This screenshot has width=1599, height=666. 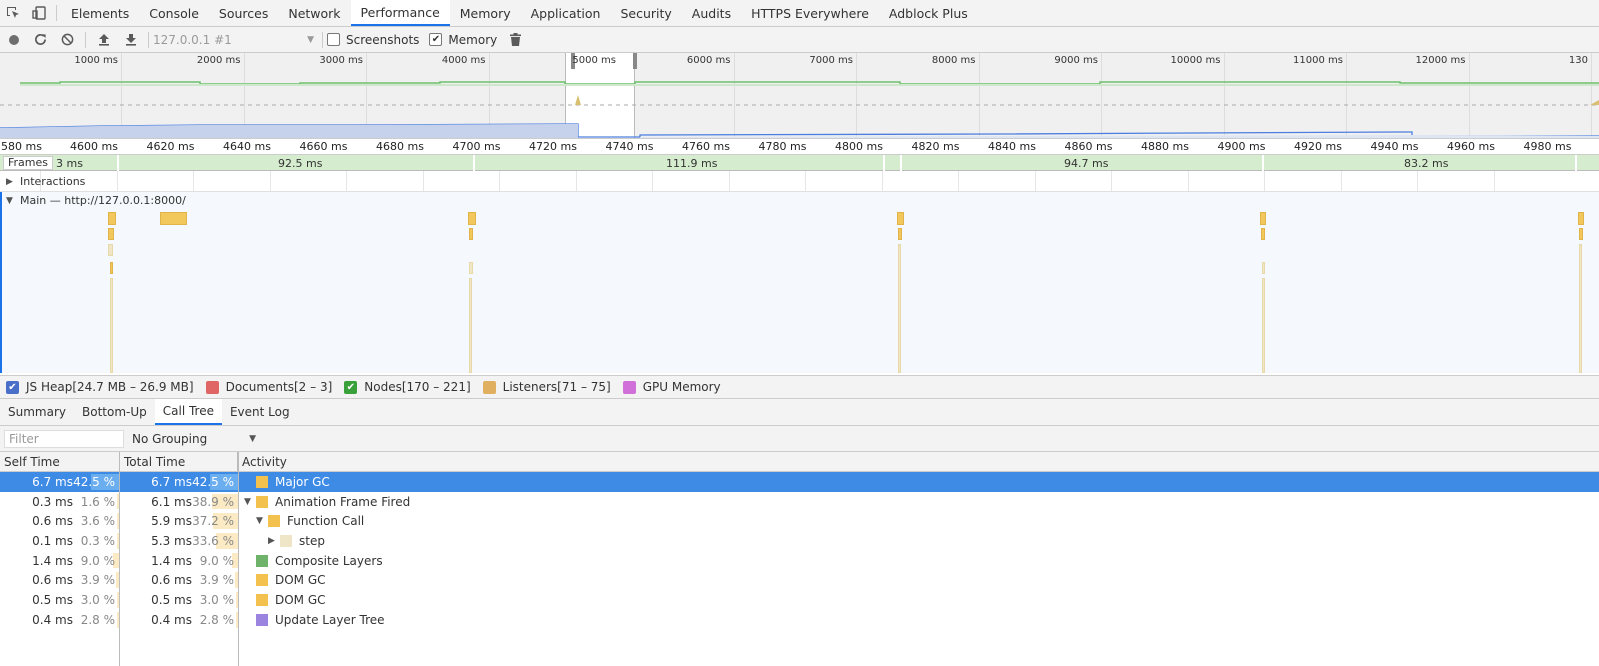 I want to click on self-time-cell: 0.4 ms 2.8 %, so click(x=59, y=620).